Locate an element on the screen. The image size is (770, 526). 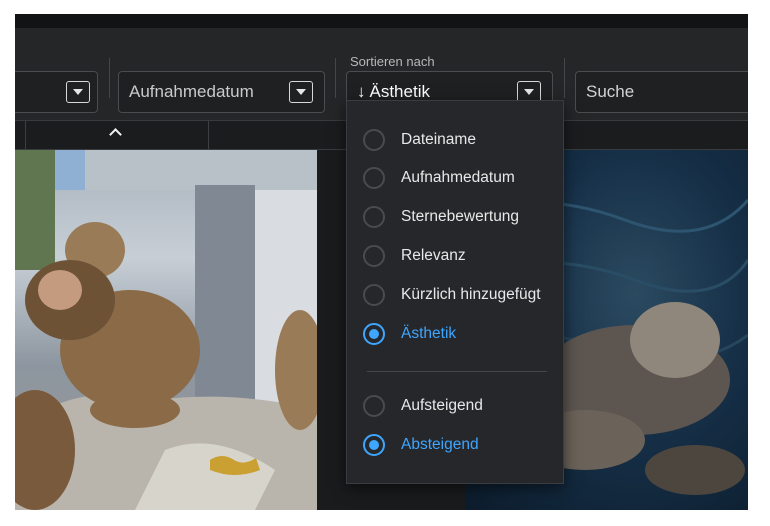
order-option-label: Absteigend is located at coordinates (440, 444).